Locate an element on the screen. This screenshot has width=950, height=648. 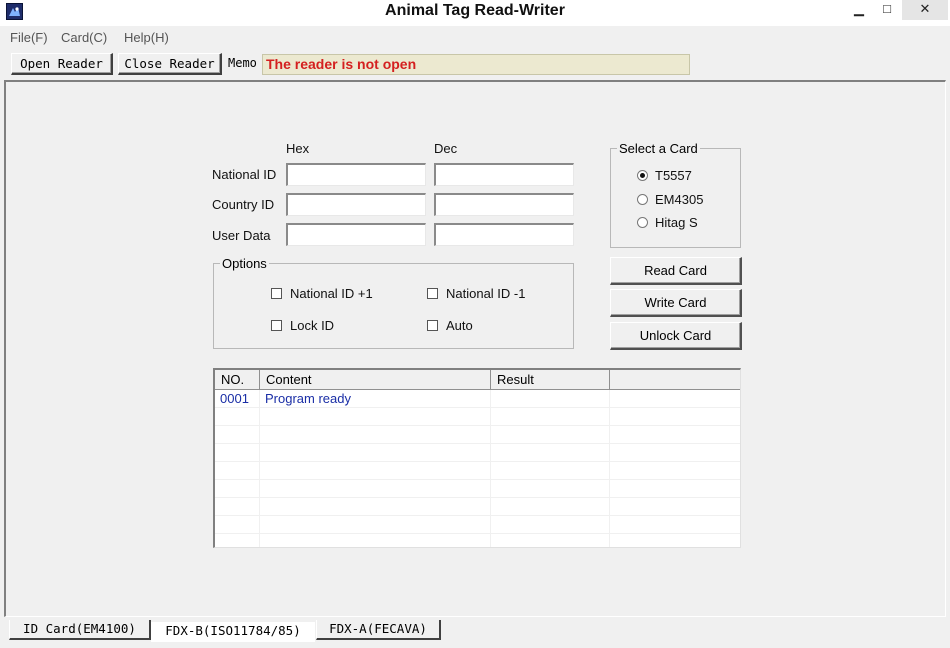
hitag-s-radio is located at coordinates (642, 222).